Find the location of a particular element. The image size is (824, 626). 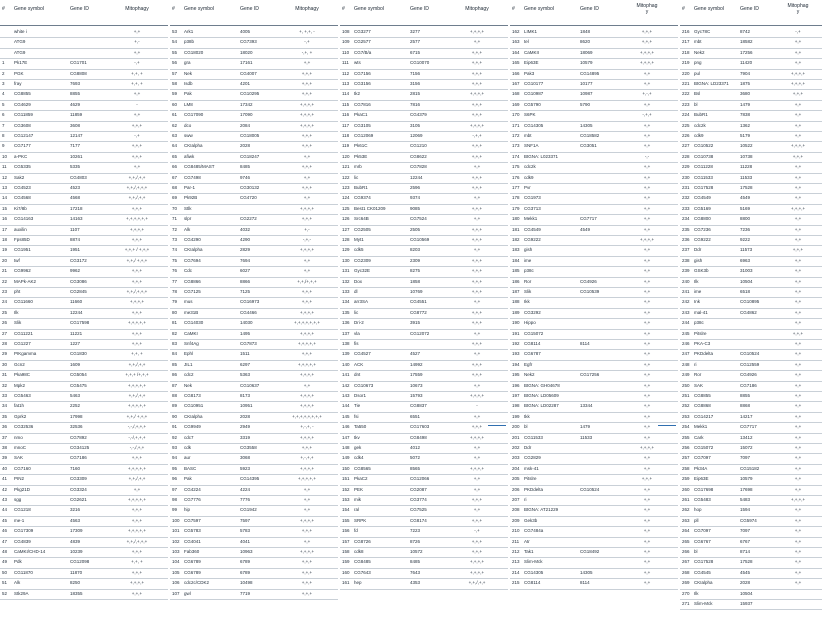

gene-symbol: Pka98C is located at coordinates (22, 375).